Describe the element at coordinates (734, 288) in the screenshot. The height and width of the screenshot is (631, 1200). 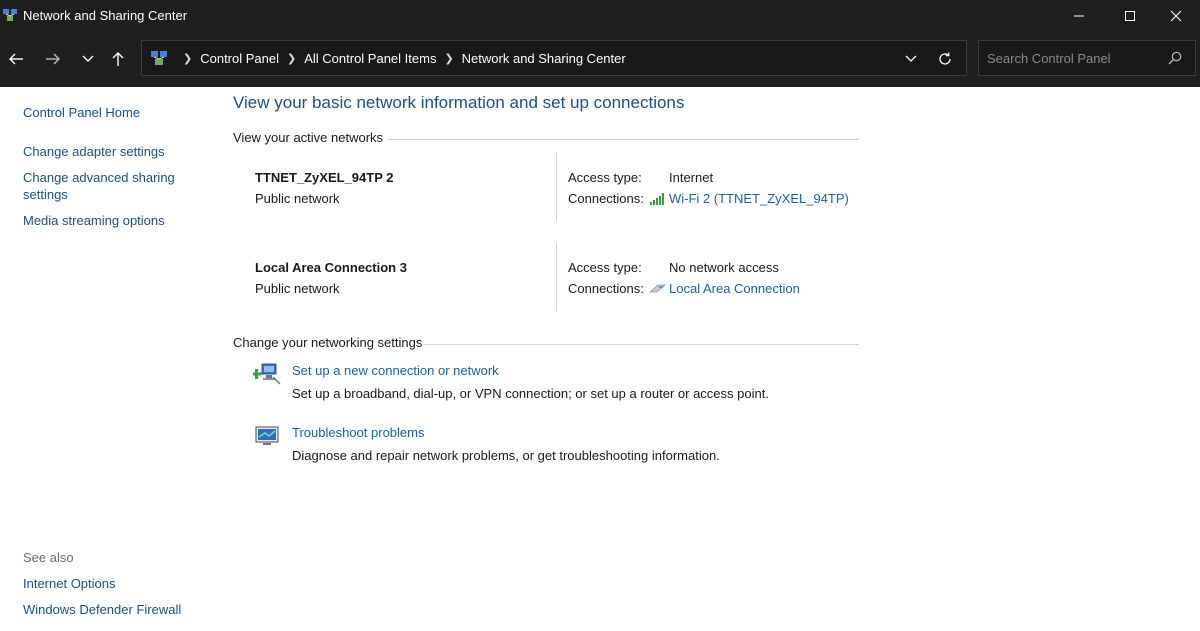
I see `ethernet-connection-link: Local Area Connection` at that location.